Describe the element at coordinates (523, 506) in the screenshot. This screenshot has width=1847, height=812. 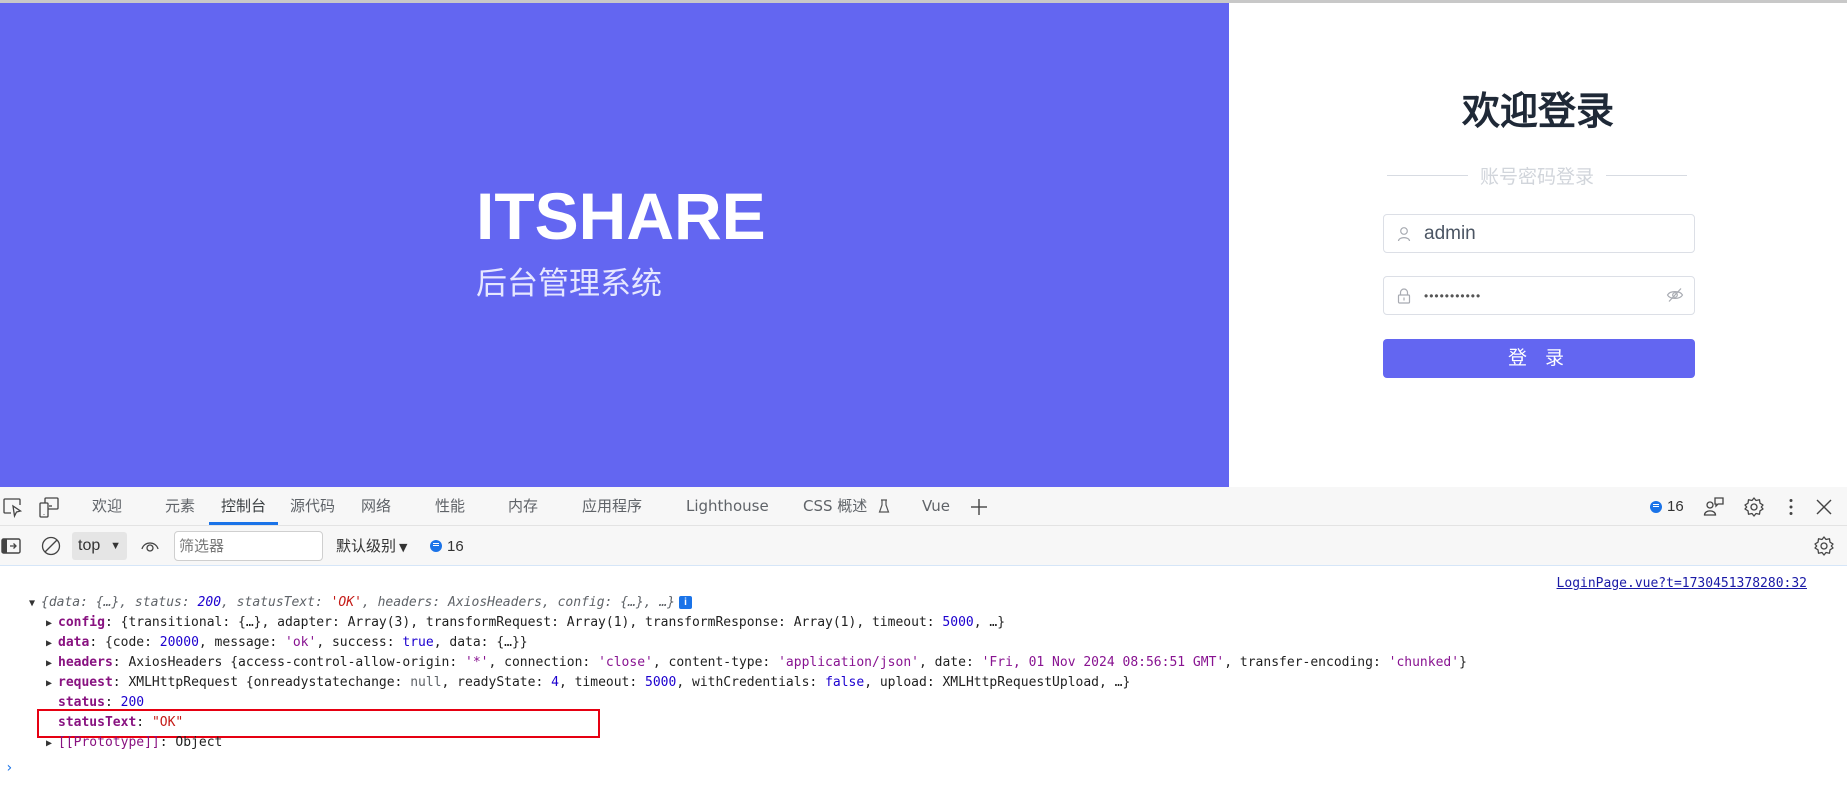
I see `tab-memory: 内存` at that location.